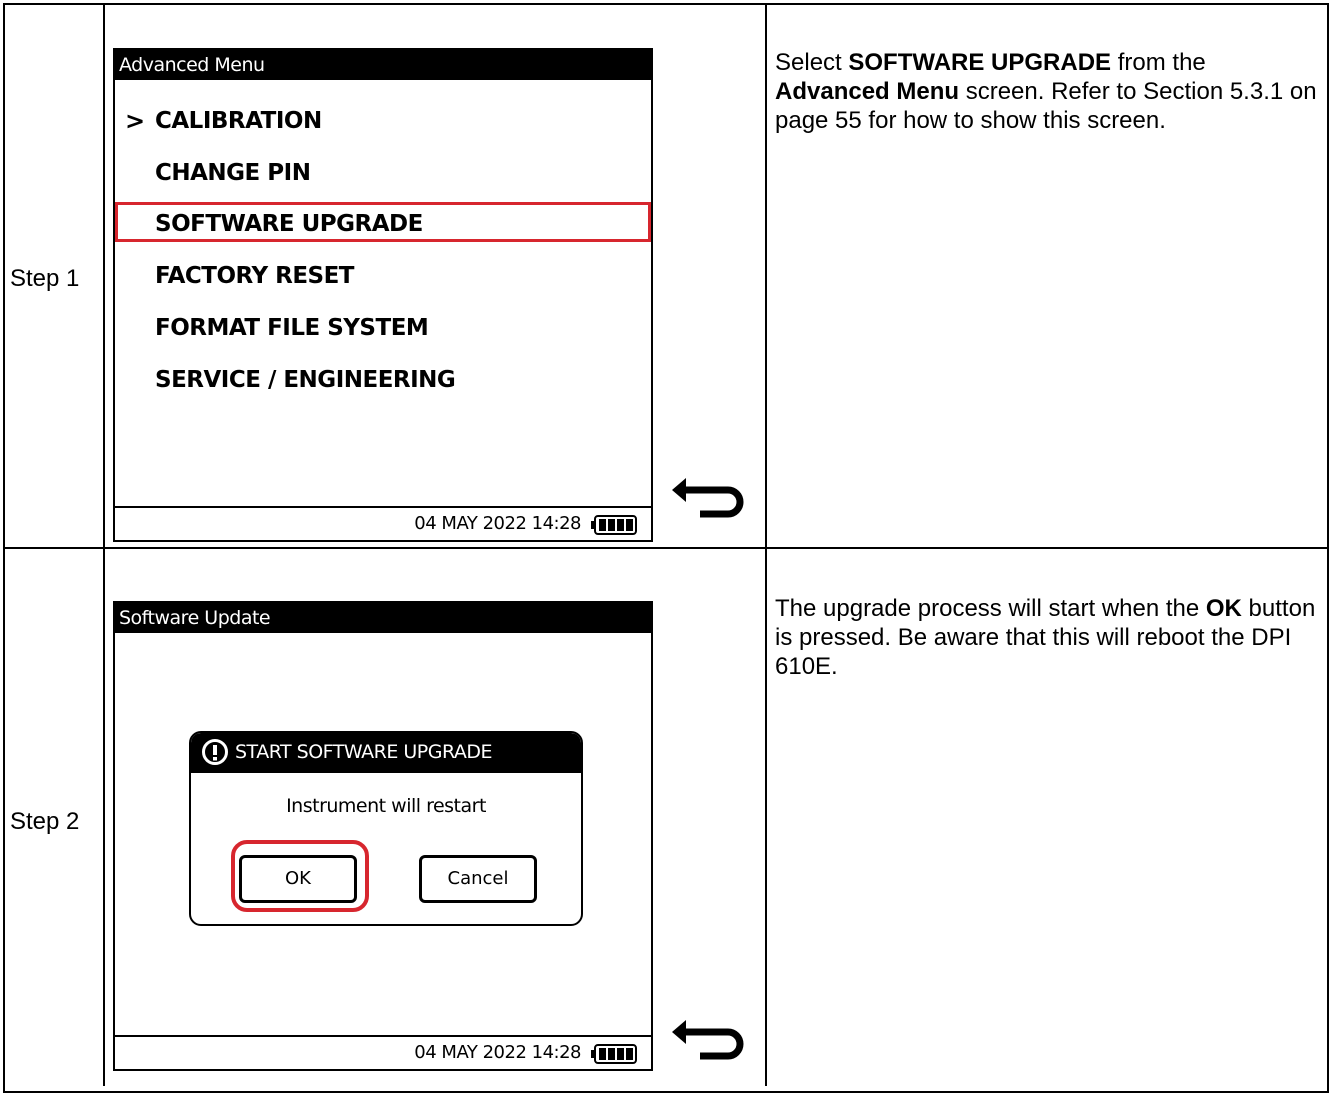 The image size is (1334, 1093). I want to click on ok-button: OK, so click(298, 879).